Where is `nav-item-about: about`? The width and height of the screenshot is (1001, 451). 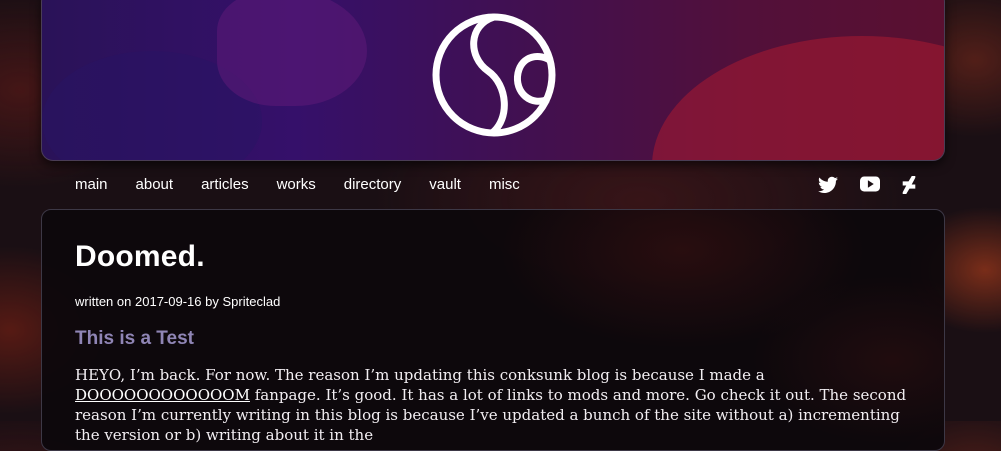 nav-item-about: about is located at coordinates (155, 185).